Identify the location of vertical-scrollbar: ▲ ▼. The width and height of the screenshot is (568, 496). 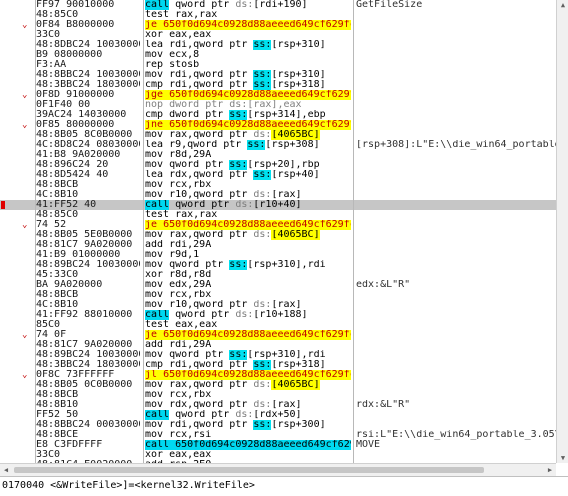
(562, 231).